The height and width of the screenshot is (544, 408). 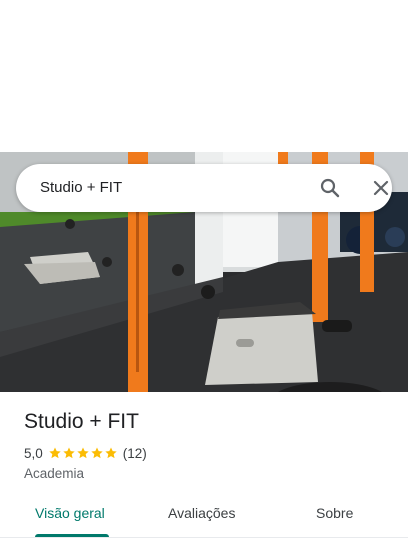 What do you see at coordinates (204, 188) in the screenshot?
I see `search-bar: Studio + FIT` at bounding box center [204, 188].